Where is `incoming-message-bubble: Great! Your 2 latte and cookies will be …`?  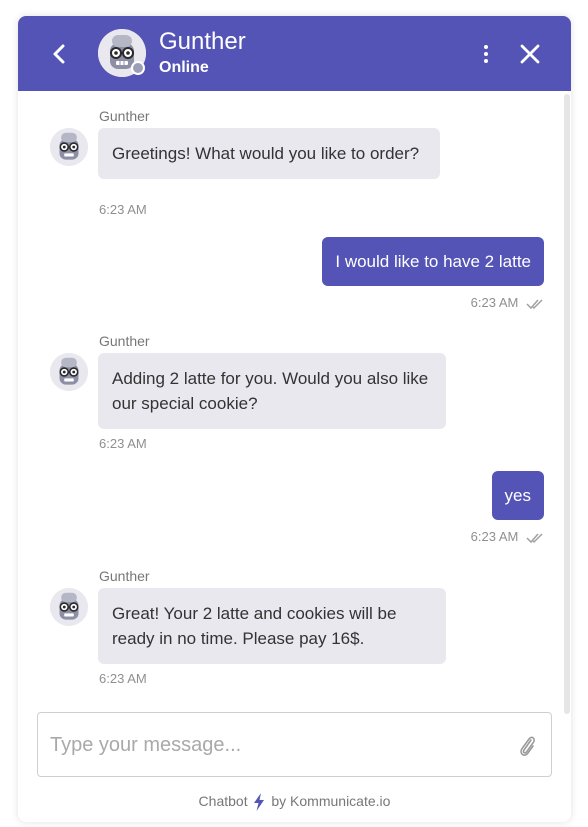
incoming-message-bubble: Great! Your 2 latte and cookies will be … is located at coordinates (272, 626).